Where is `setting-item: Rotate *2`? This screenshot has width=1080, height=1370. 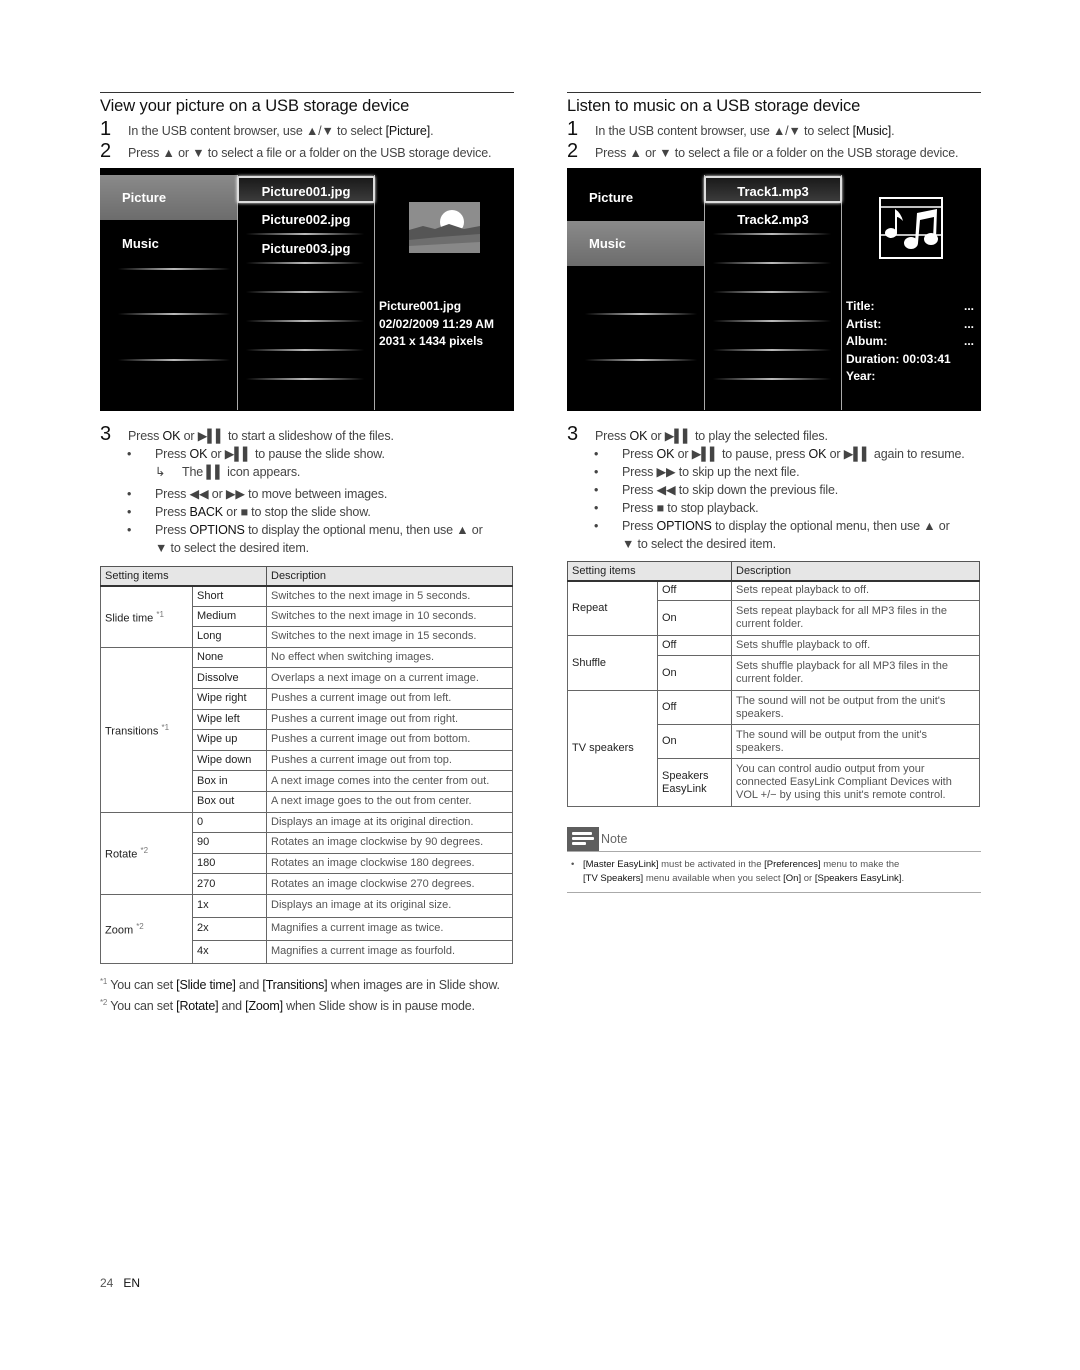
setting-item: Rotate *2 is located at coordinates (146, 853).